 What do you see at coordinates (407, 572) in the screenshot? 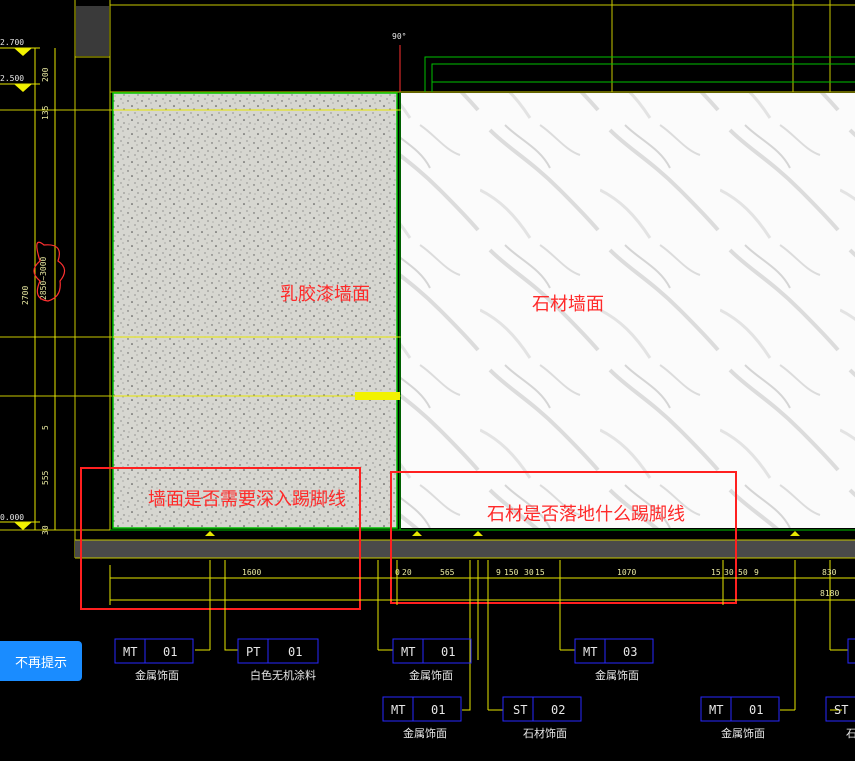
I see `svg-text: 20` at bounding box center [407, 572].